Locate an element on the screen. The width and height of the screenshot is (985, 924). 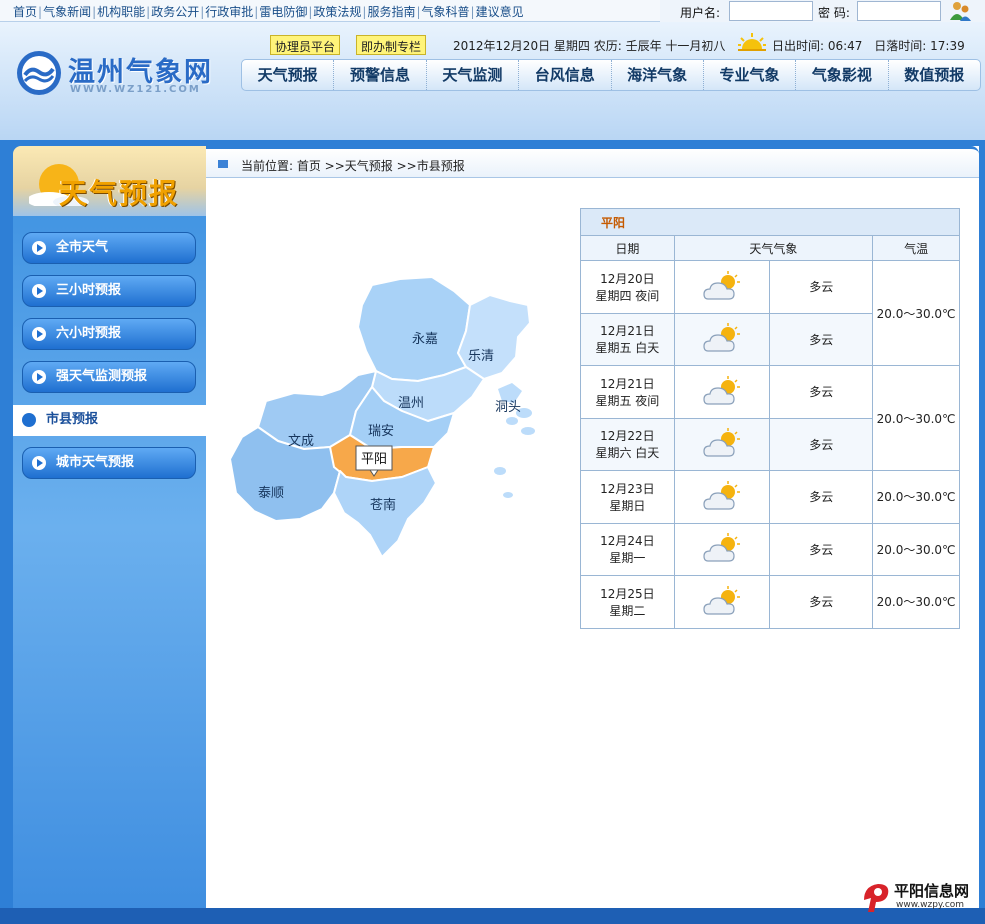
wenzhou-map: 永嘉 乐清 洞头 温州 瑞安 文成 泰顺 苍南 平阳 is located at coordinates (385, 421).